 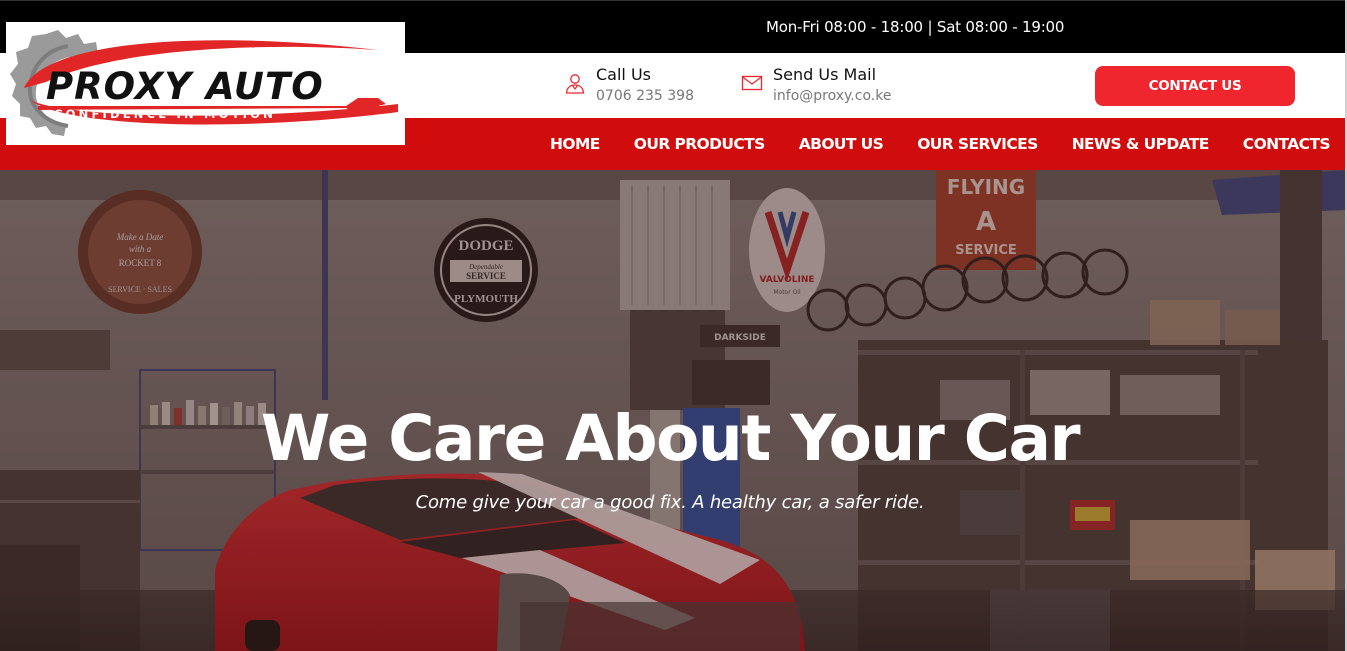 I want to click on logo-name: PROXY AUTO, so click(x=185, y=86).